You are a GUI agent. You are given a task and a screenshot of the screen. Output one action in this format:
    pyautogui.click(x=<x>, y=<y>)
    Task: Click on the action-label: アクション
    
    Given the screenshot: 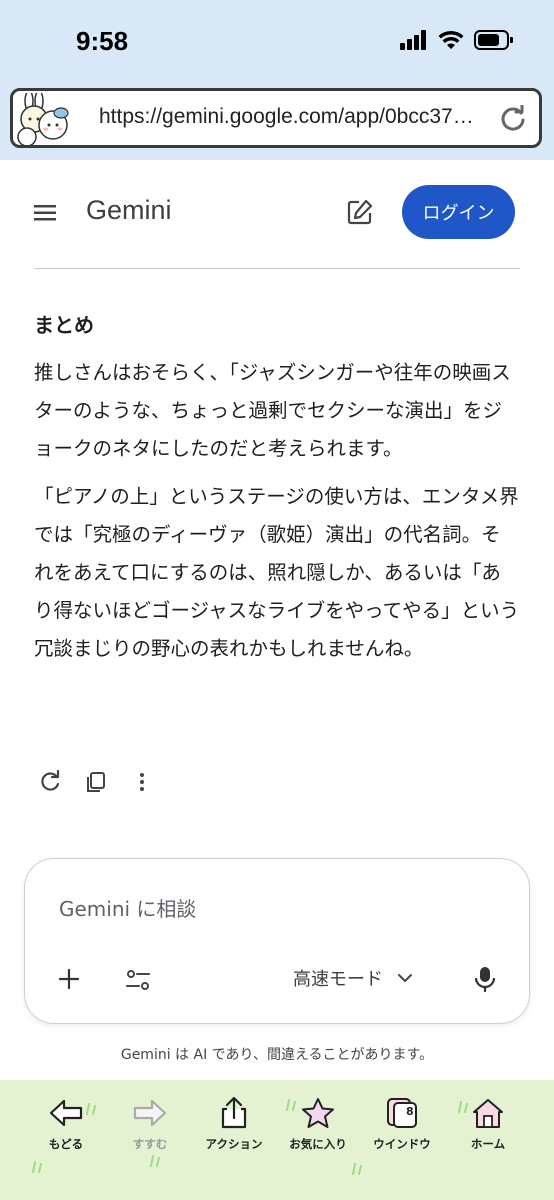 What is the action you would take?
    pyautogui.click(x=234, y=1144)
    